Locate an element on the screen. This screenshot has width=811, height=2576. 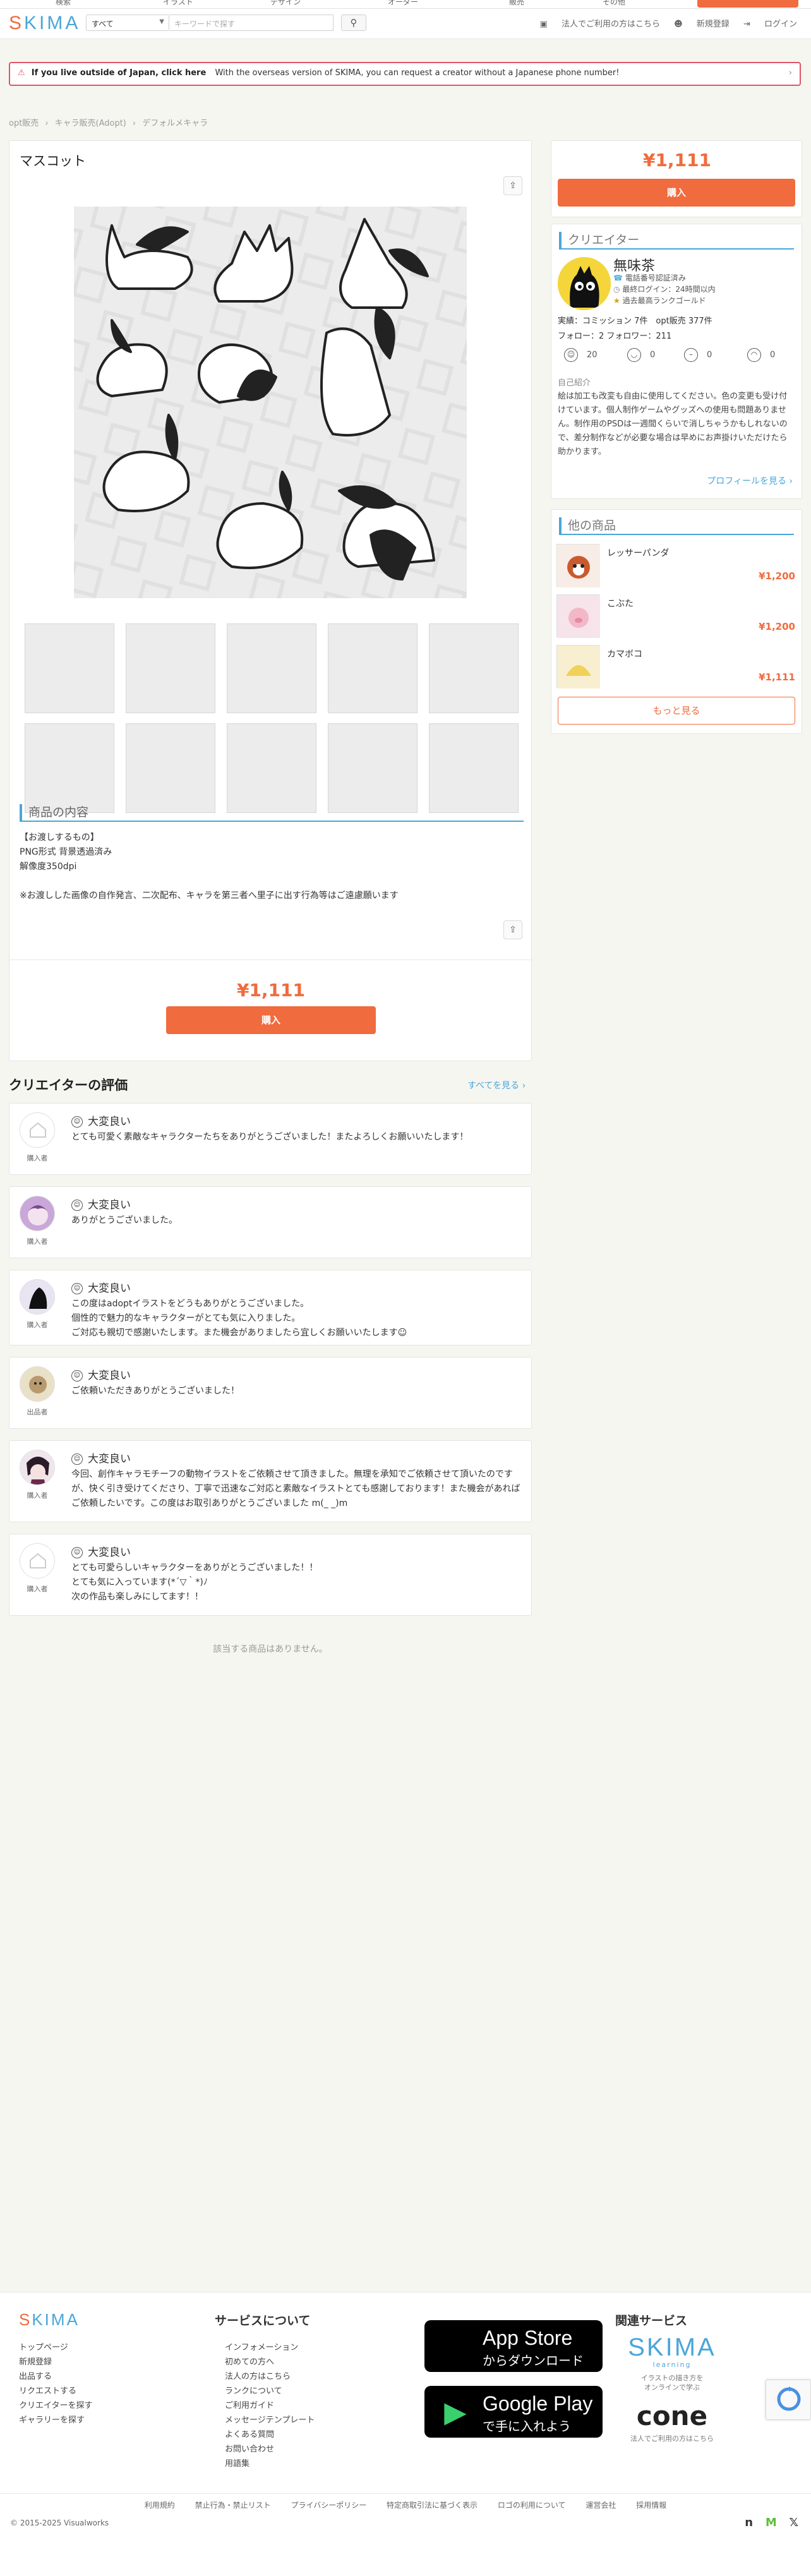
footer-link: 採用情報 is located at coordinates (651, 2505).